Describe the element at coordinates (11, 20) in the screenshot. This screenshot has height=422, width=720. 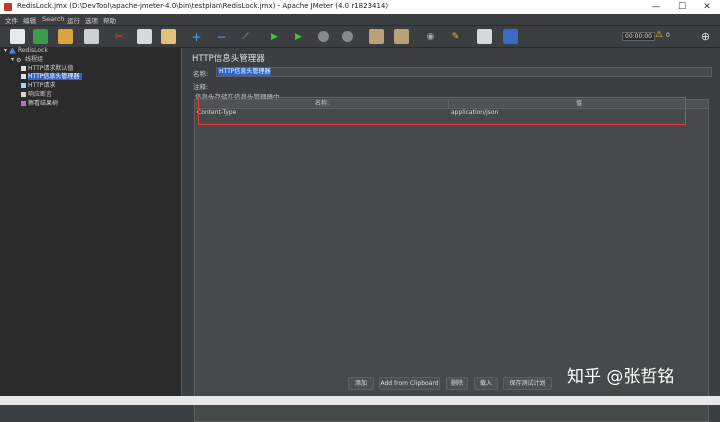
I see `menu-file: 文件` at that location.